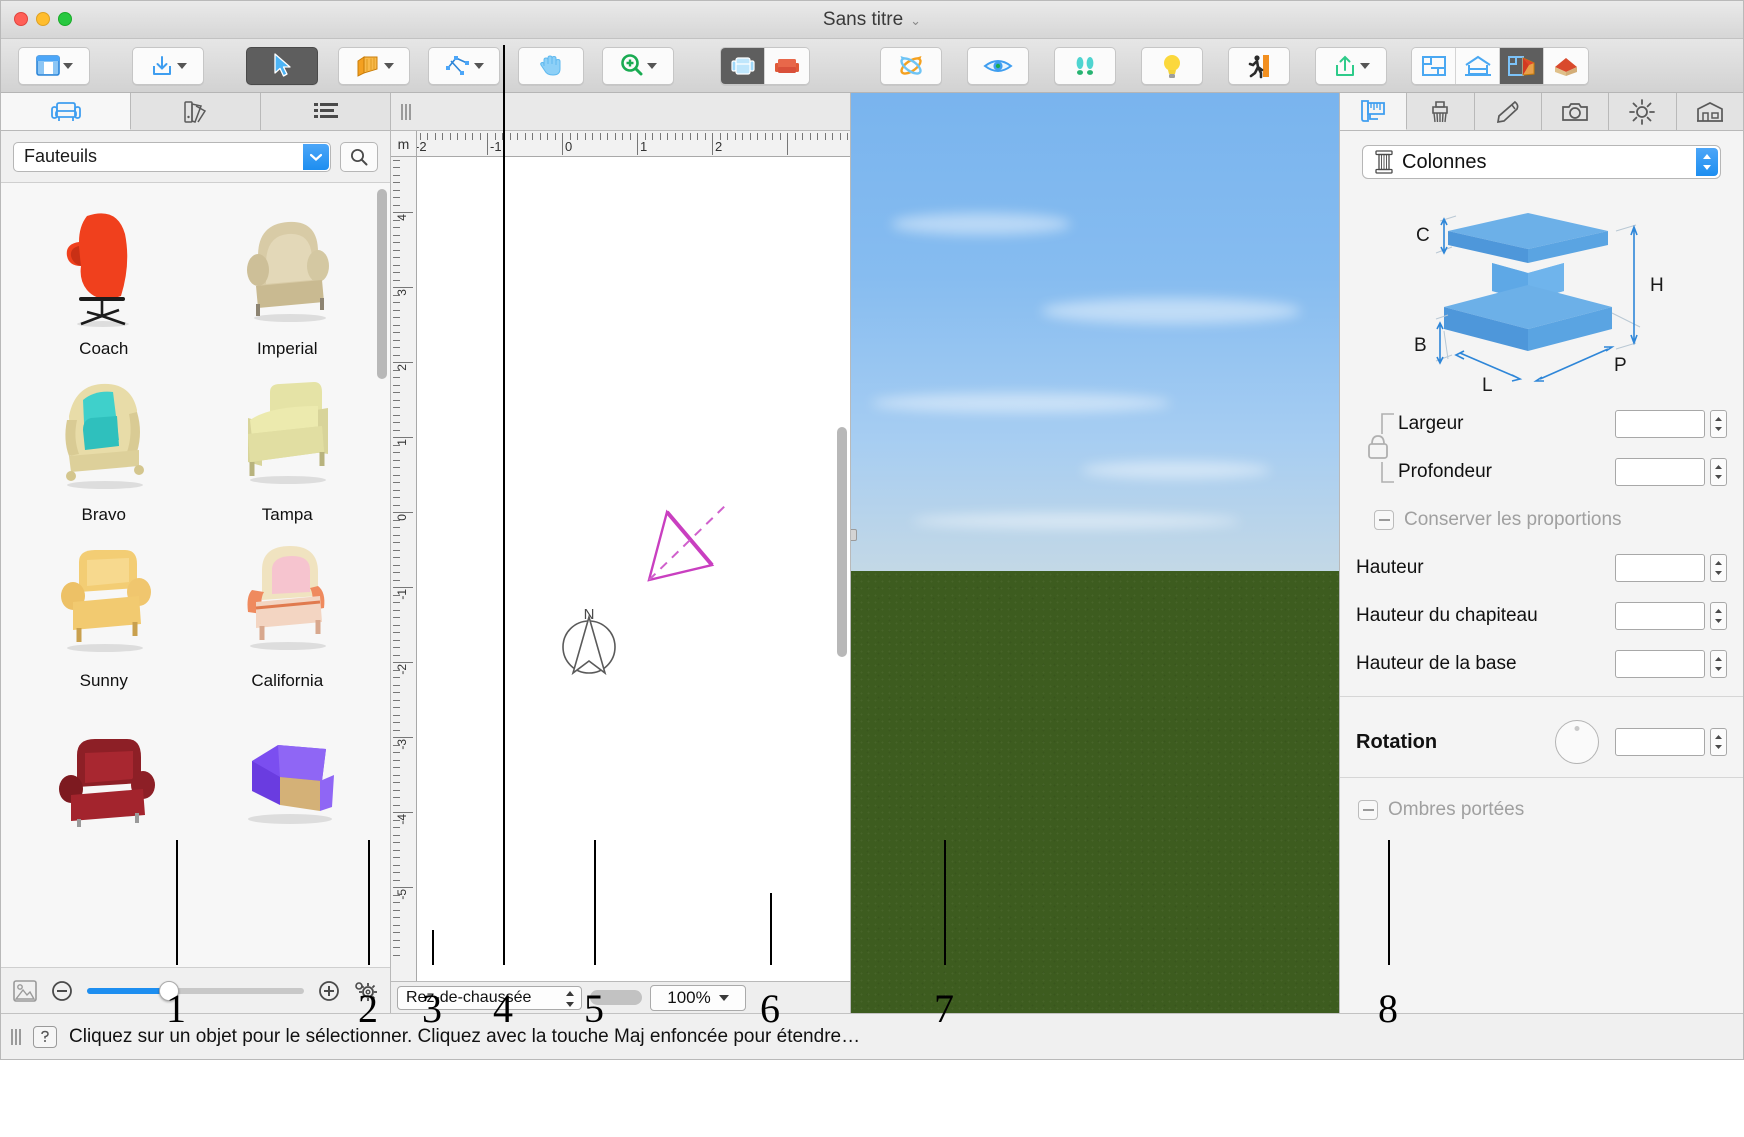  Describe the element at coordinates (45, 1036) in the screenshot. I see `help-question-icon` at that location.